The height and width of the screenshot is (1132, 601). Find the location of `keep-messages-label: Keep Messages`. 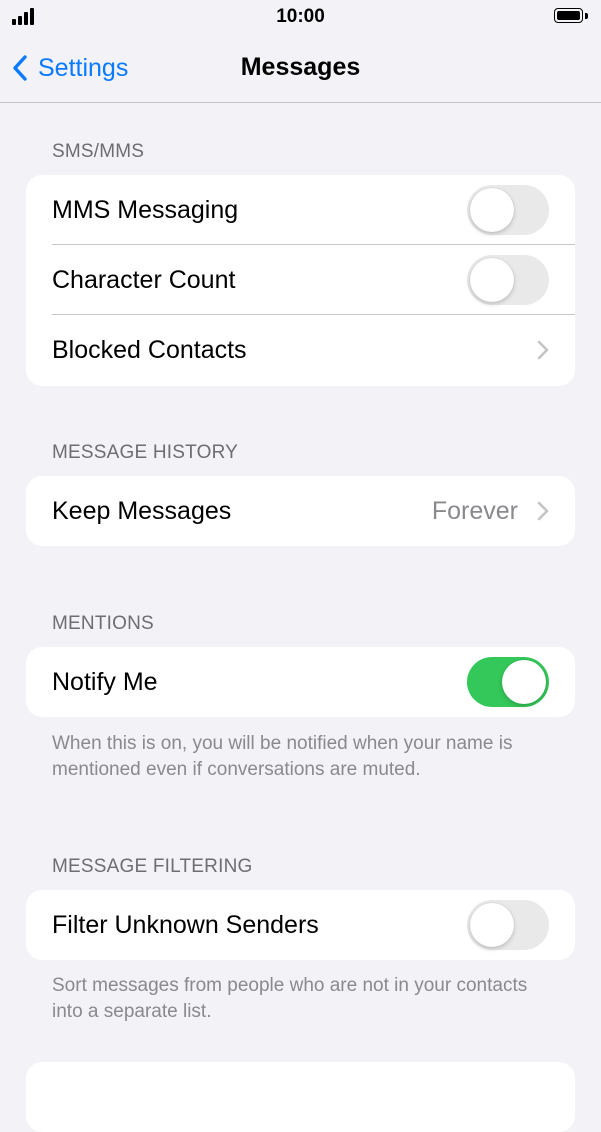

keep-messages-label: Keep Messages is located at coordinates (142, 511).